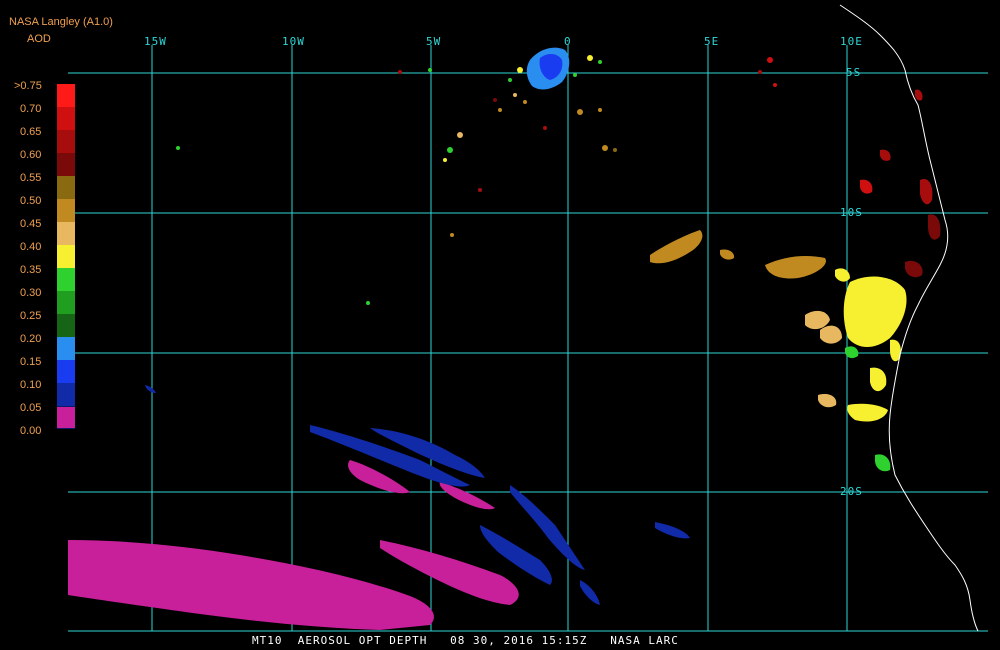  I want to click on lon-label-10w: 10W, so click(293, 41).